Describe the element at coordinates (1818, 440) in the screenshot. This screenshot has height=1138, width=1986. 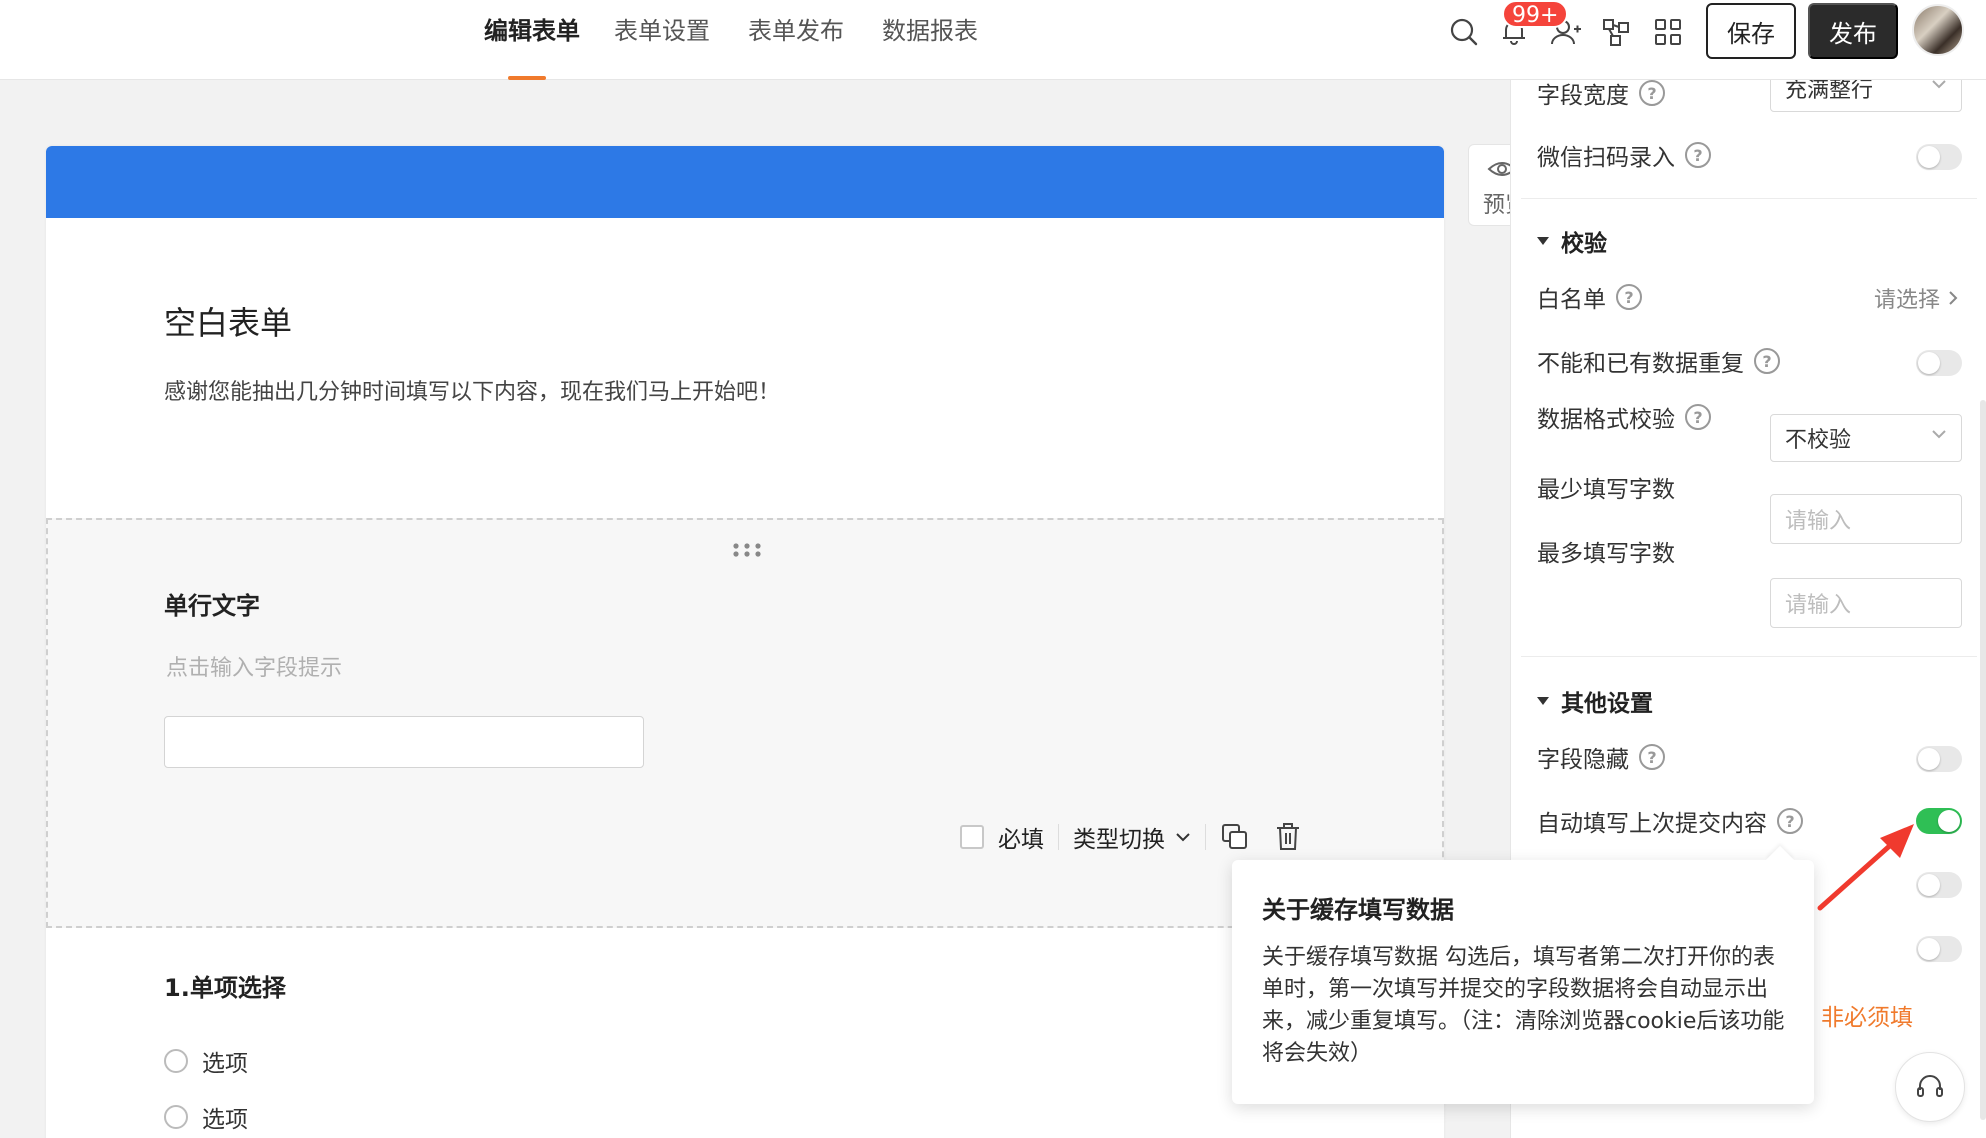
I see `data-format-value: 不校验` at that location.